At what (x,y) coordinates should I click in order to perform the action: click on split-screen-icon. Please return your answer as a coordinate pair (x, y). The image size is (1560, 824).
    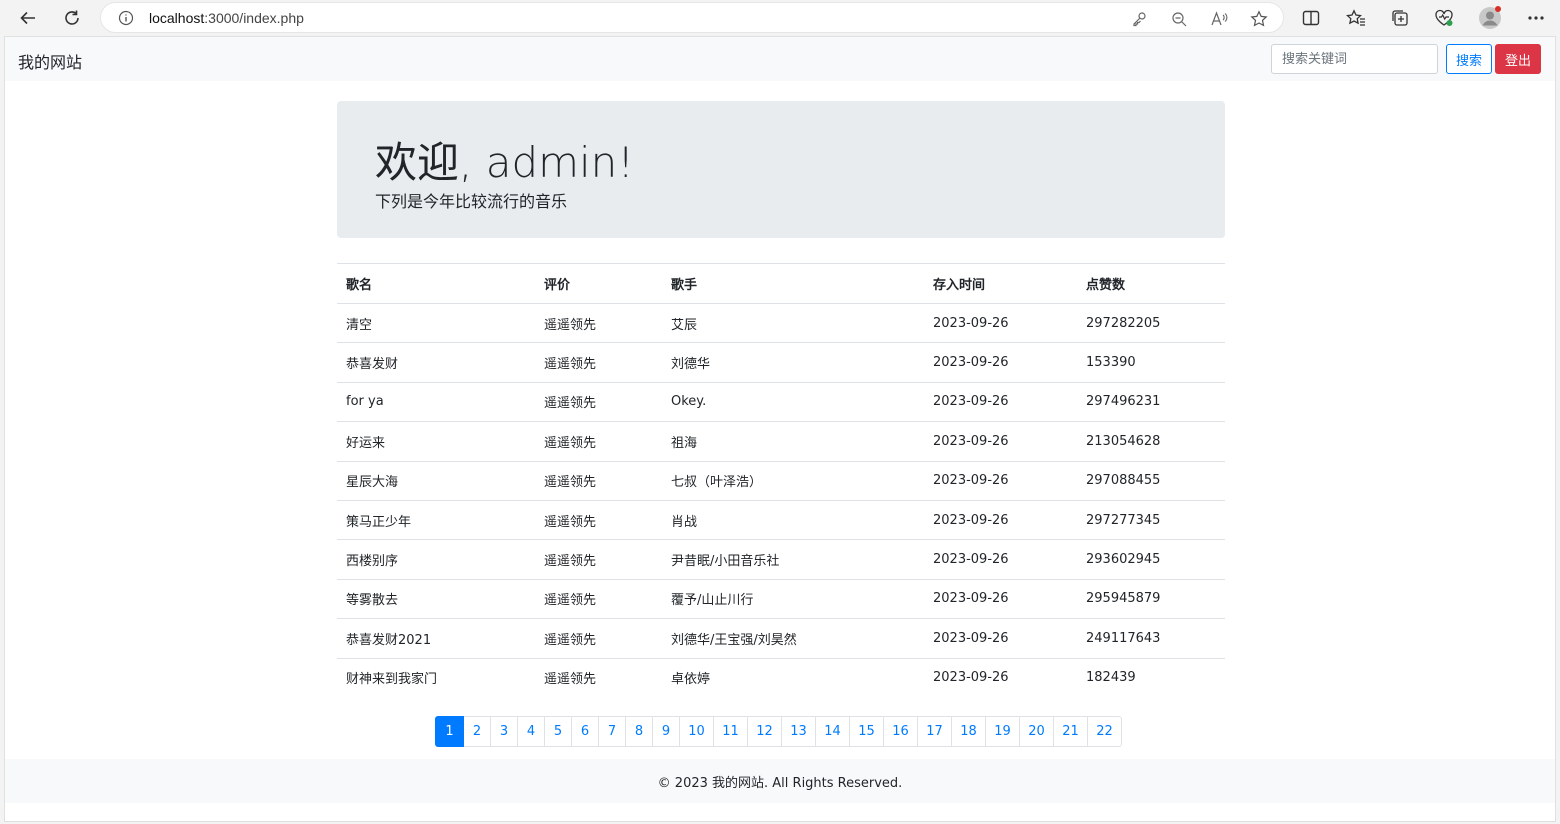
    Looking at the image, I should click on (1311, 18).